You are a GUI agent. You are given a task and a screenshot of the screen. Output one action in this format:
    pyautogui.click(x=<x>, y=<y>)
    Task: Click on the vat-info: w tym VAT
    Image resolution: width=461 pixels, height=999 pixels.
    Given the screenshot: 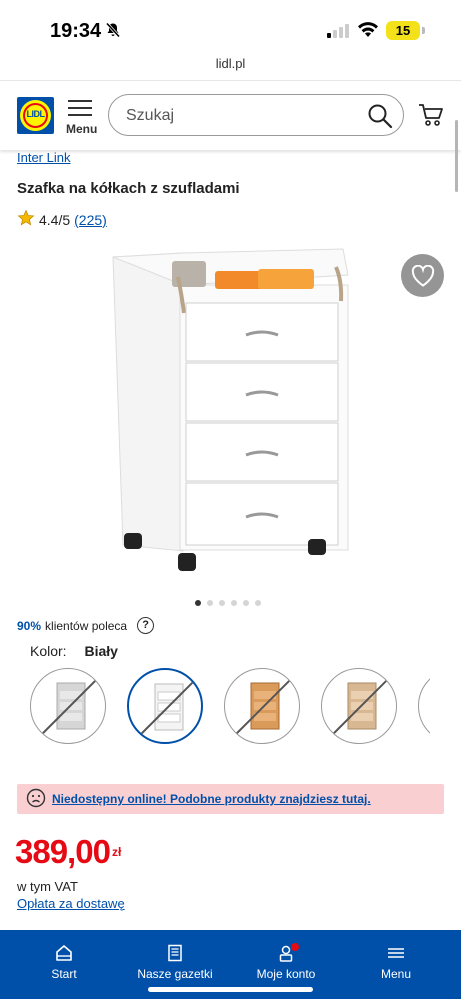 What is the action you would take?
    pyautogui.click(x=47, y=886)
    